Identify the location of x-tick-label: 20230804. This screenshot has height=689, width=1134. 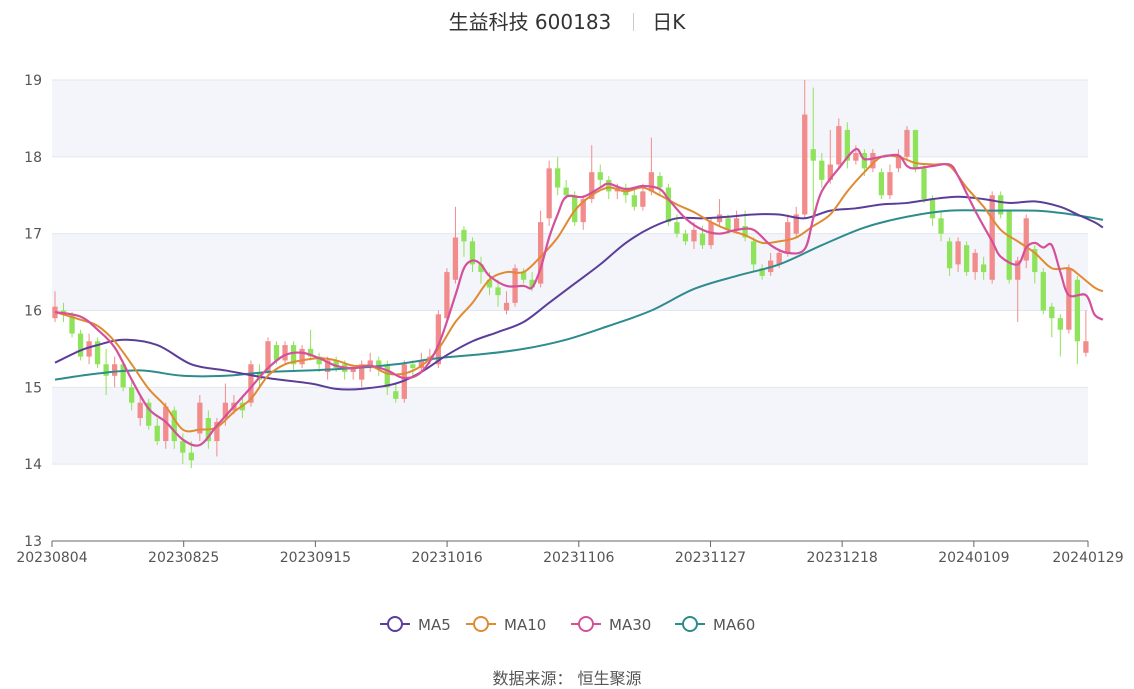
(51, 558).